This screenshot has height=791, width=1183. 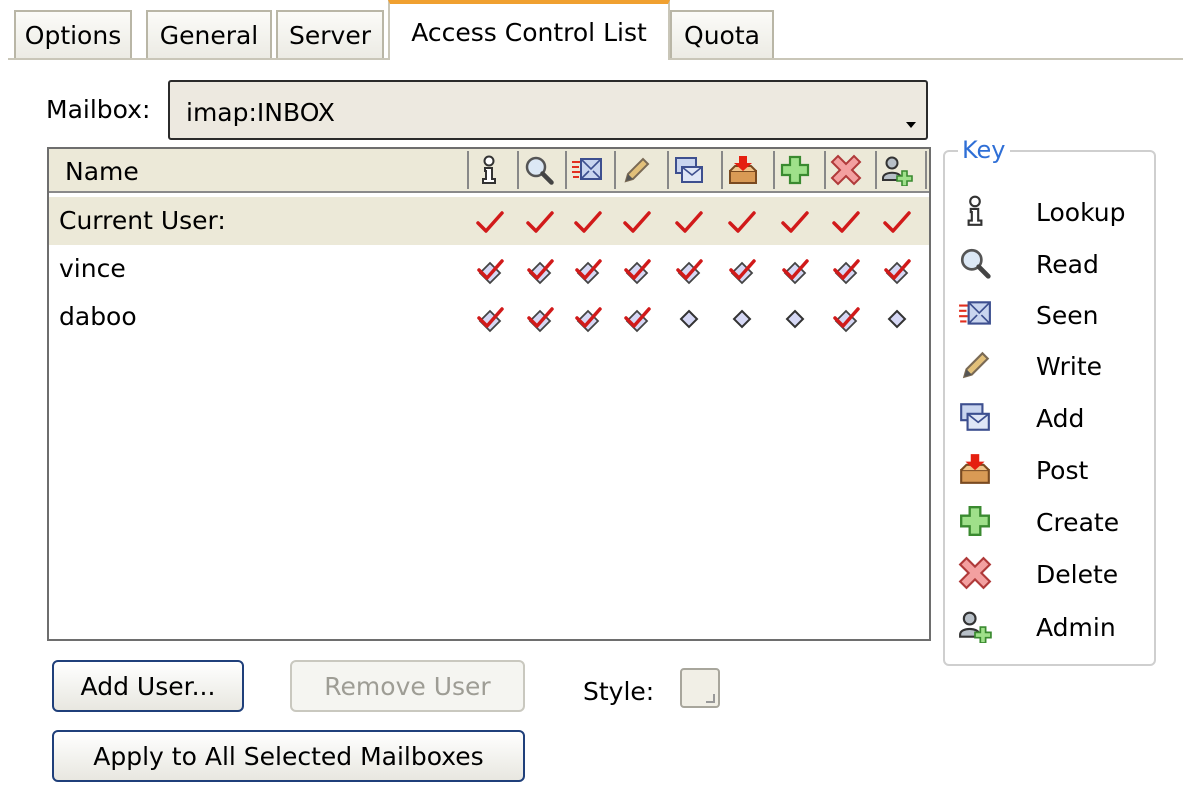 I want to click on tab-quota: Quota, so click(x=722, y=34).